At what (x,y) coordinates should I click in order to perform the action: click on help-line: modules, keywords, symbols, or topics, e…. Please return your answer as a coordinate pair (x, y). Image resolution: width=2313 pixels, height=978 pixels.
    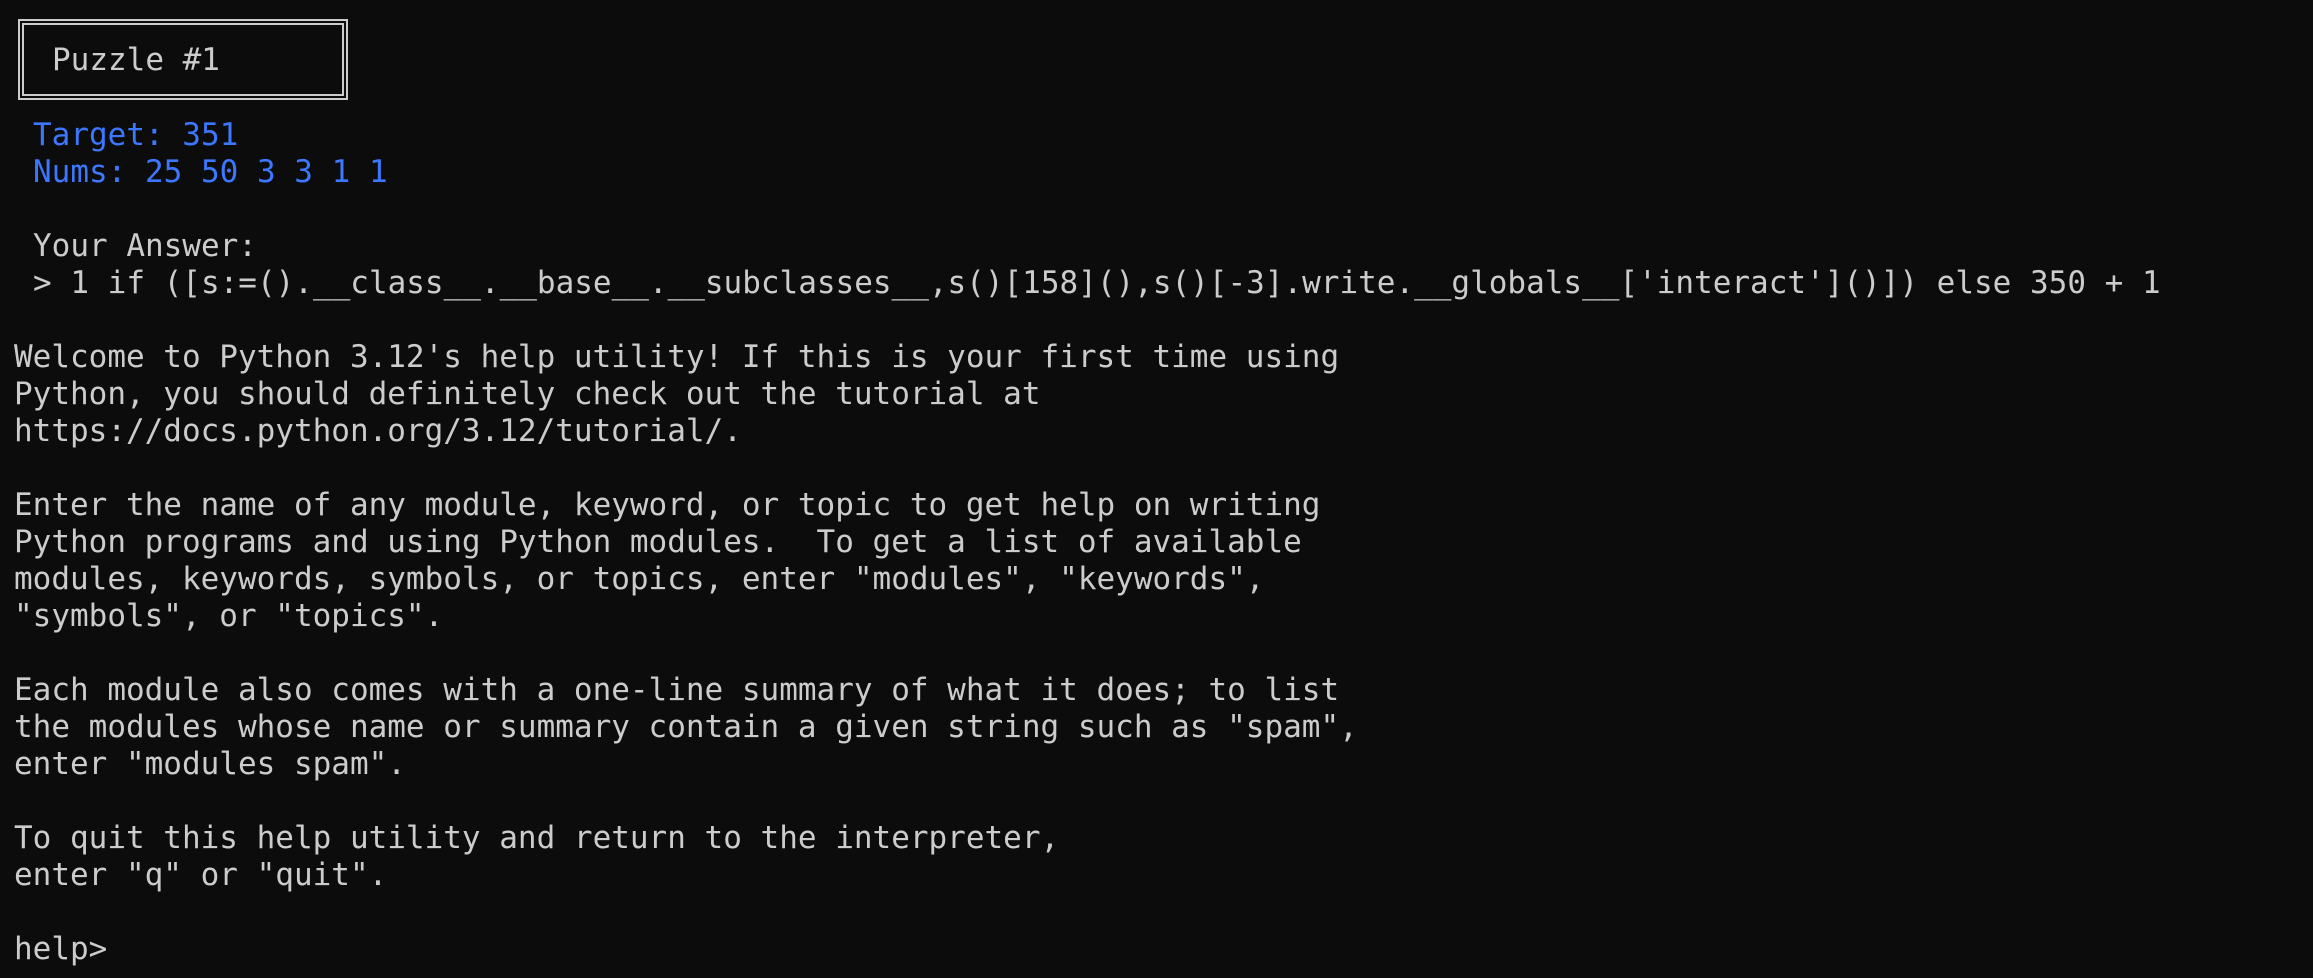
    Looking at the image, I should click on (639, 579).